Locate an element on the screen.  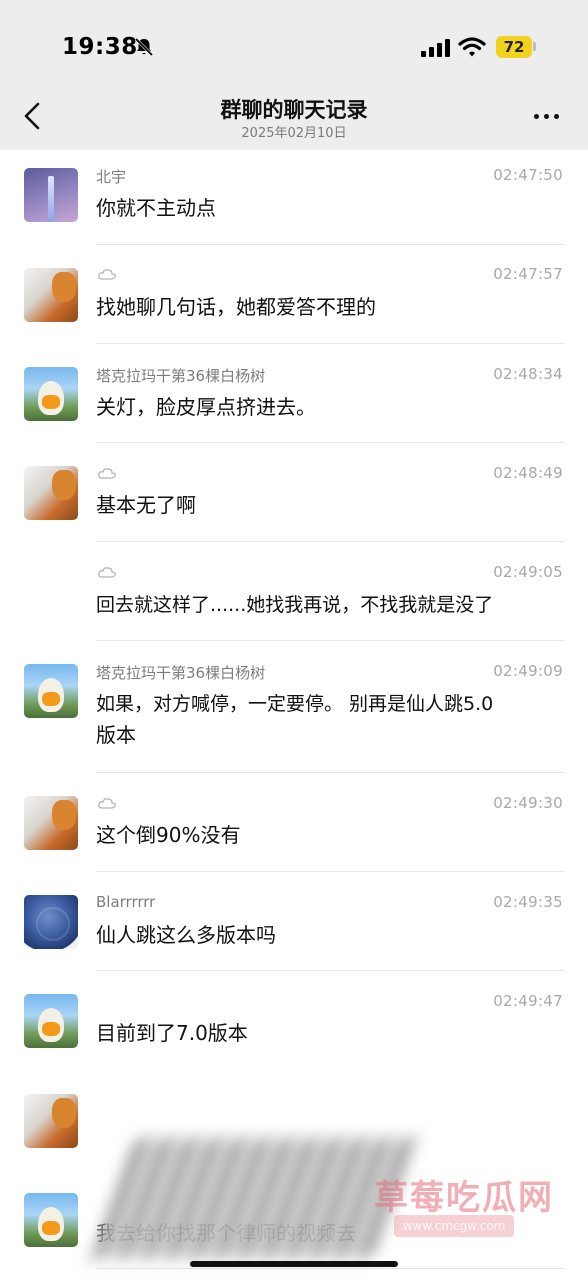
home-indicator is located at coordinates (294, 1264).